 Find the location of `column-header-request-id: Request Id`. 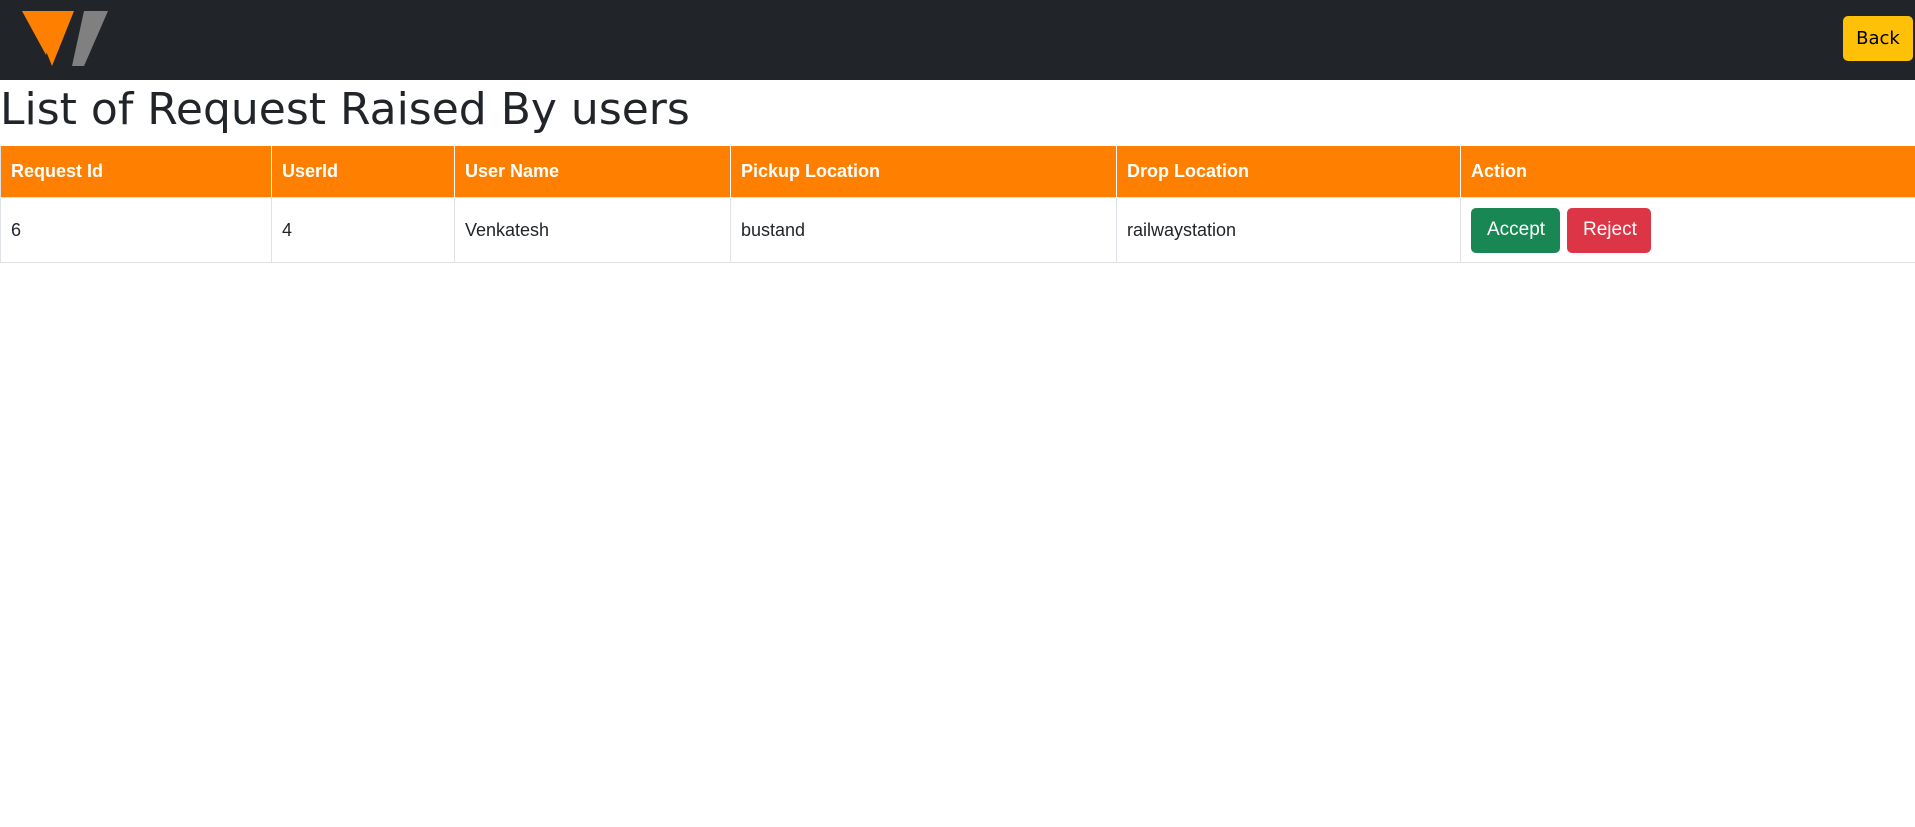

column-header-request-id: Request Id is located at coordinates (136, 172).